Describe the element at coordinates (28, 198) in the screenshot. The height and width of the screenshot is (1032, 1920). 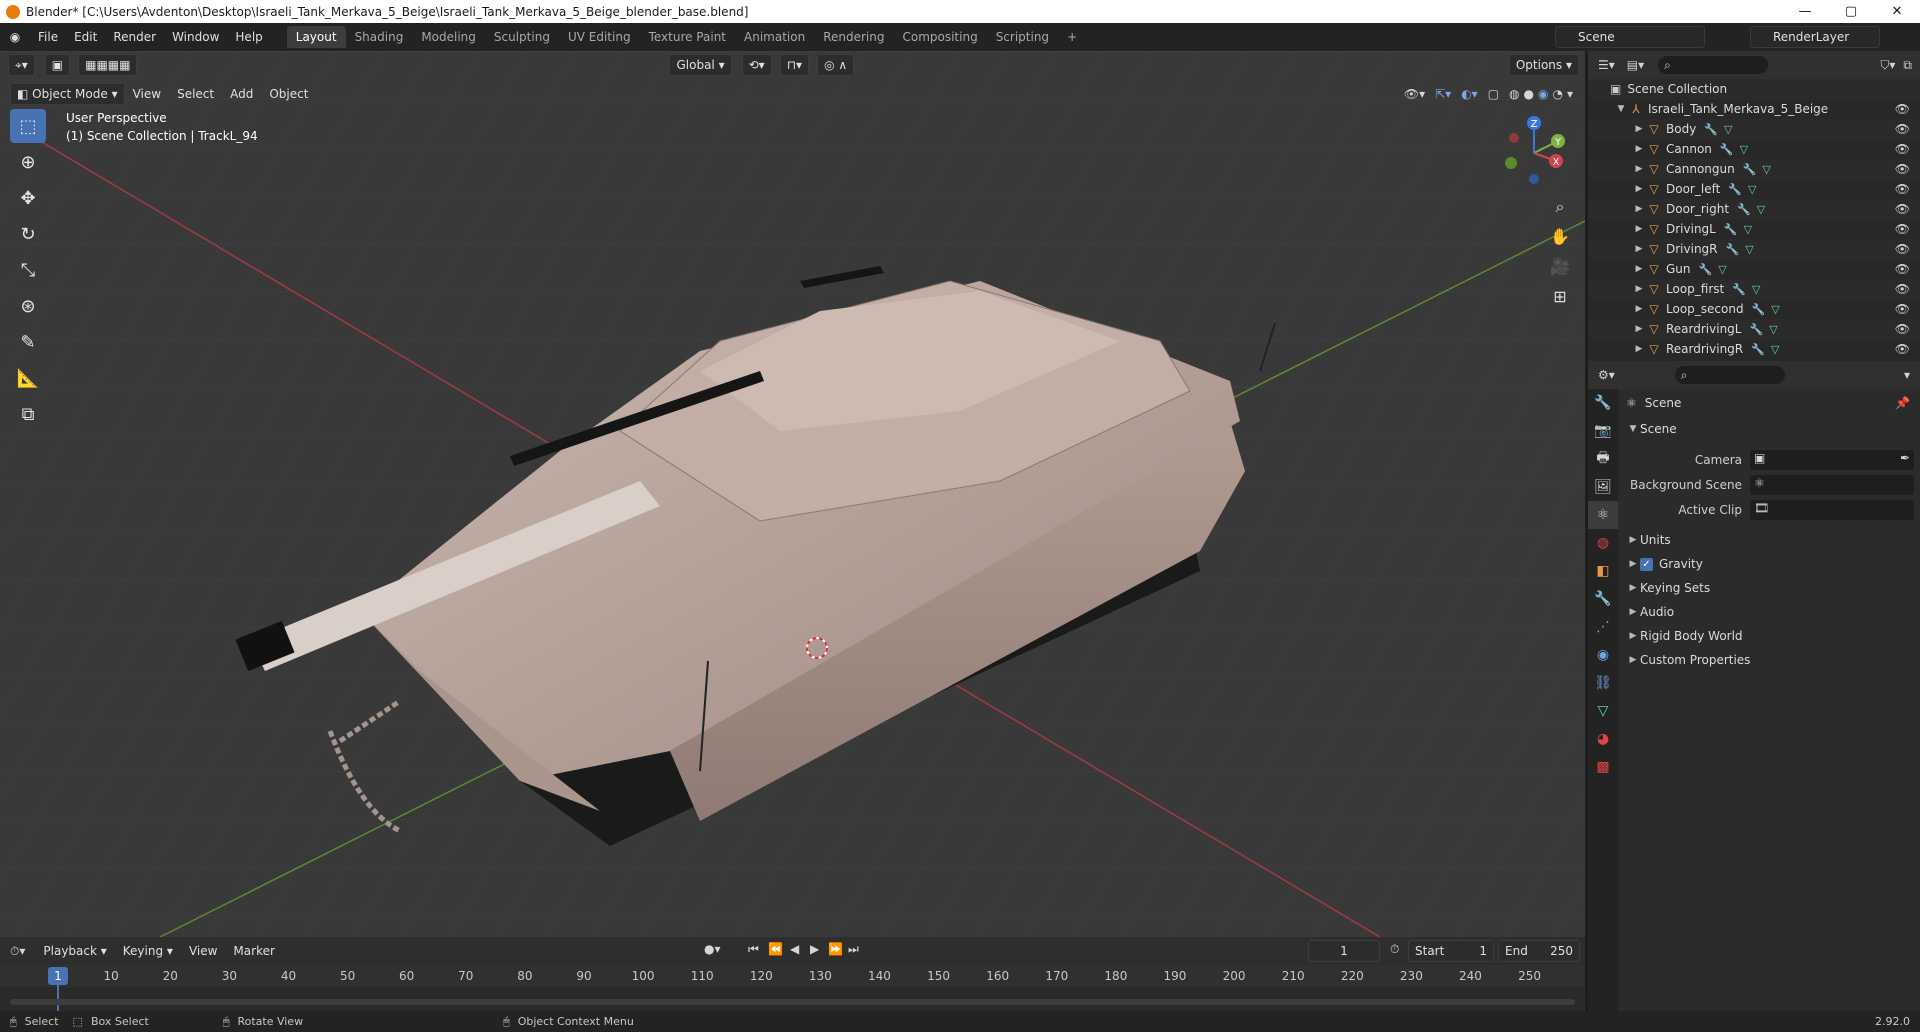
I see `move-tool-icon: ✥` at that location.